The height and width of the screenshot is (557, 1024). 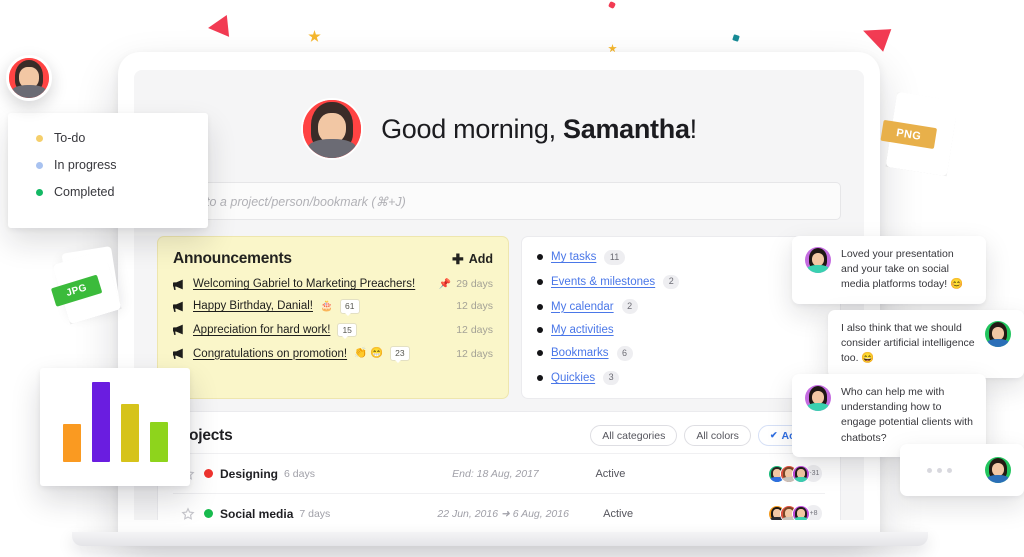 I want to click on quicknav-label: My tasks, so click(x=573, y=257).